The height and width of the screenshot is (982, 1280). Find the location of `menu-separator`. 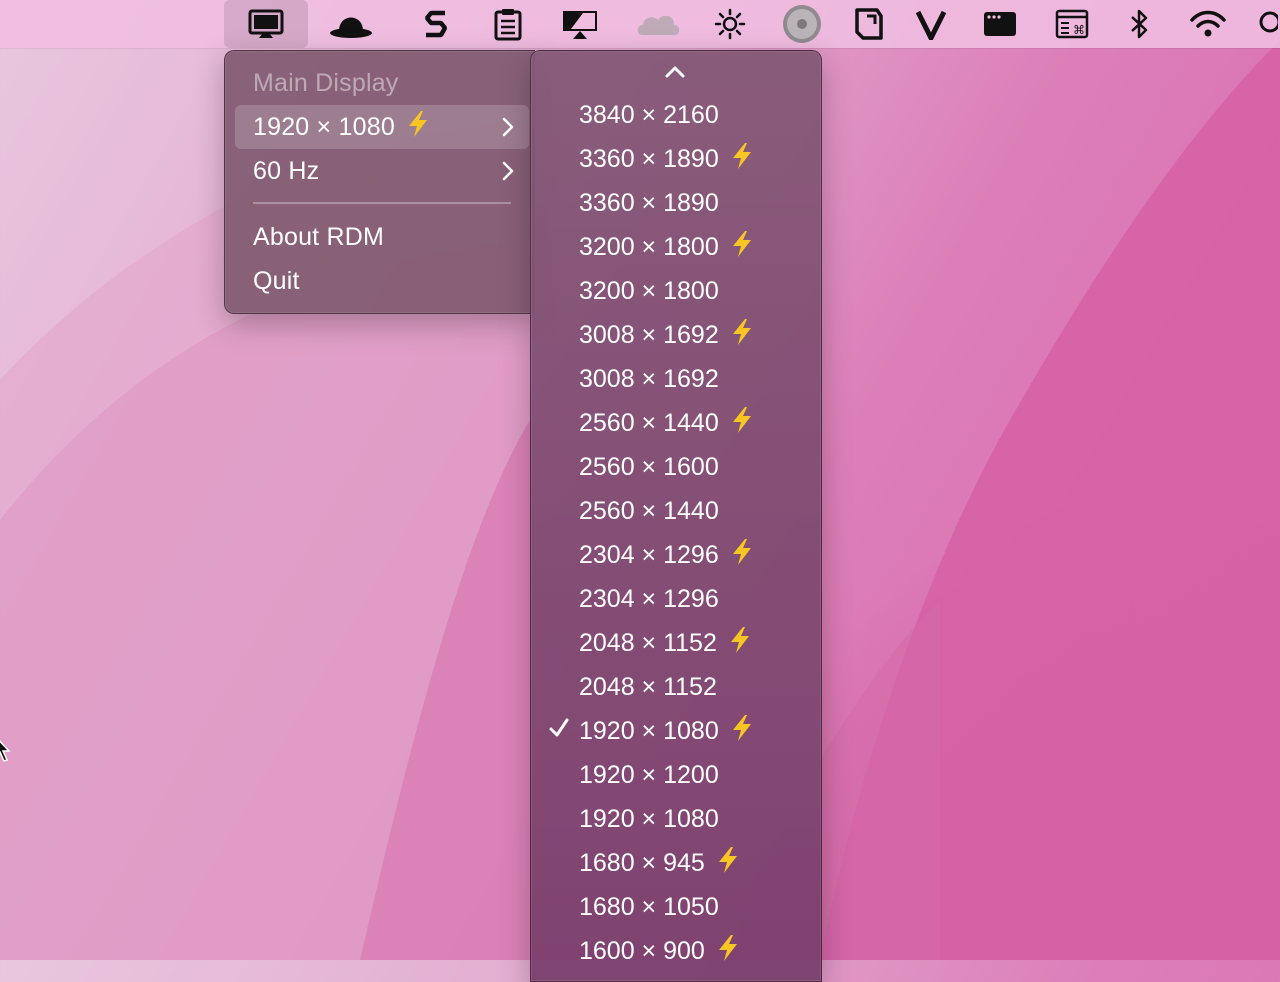

menu-separator is located at coordinates (382, 203).